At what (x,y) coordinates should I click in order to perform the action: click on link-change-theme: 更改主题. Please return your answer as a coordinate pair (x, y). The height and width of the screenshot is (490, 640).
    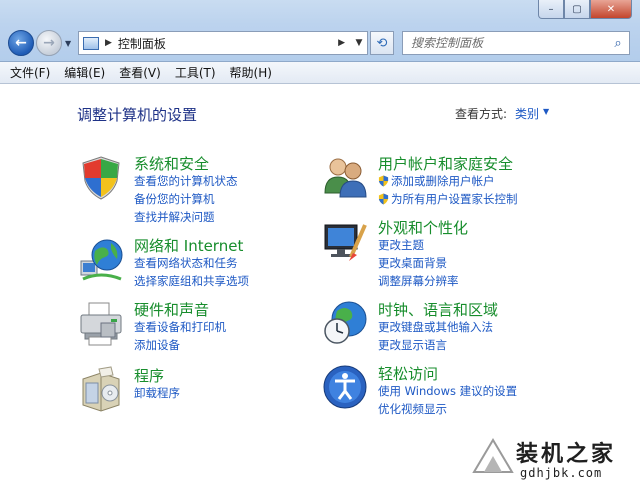
    Looking at the image, I should click on (401, 245).